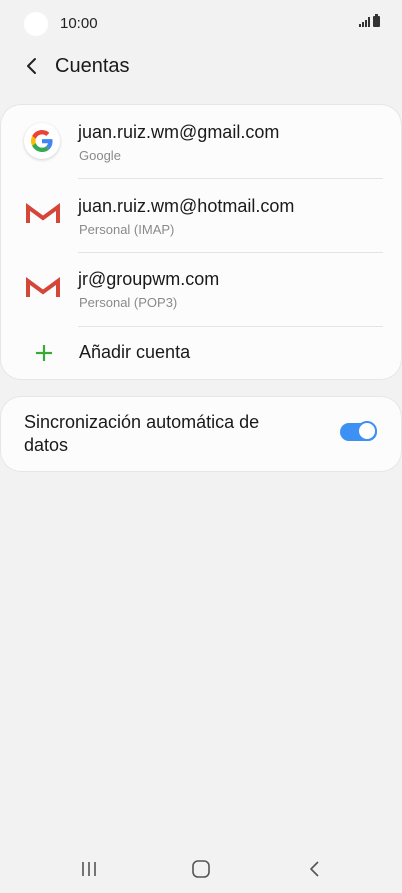 The width and height of the screenshot is (402, 893). I want to click on google-icon, so click(43, 142).